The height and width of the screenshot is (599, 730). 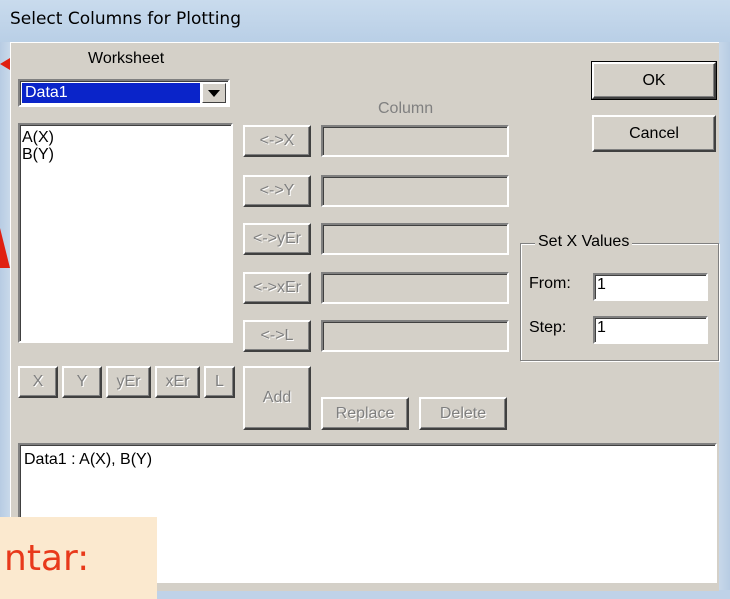 What do you see at coordinates (125, 154) in the screenshot?
I see `list-item-column-b: B(Y)` at bounding box center [125, 154].